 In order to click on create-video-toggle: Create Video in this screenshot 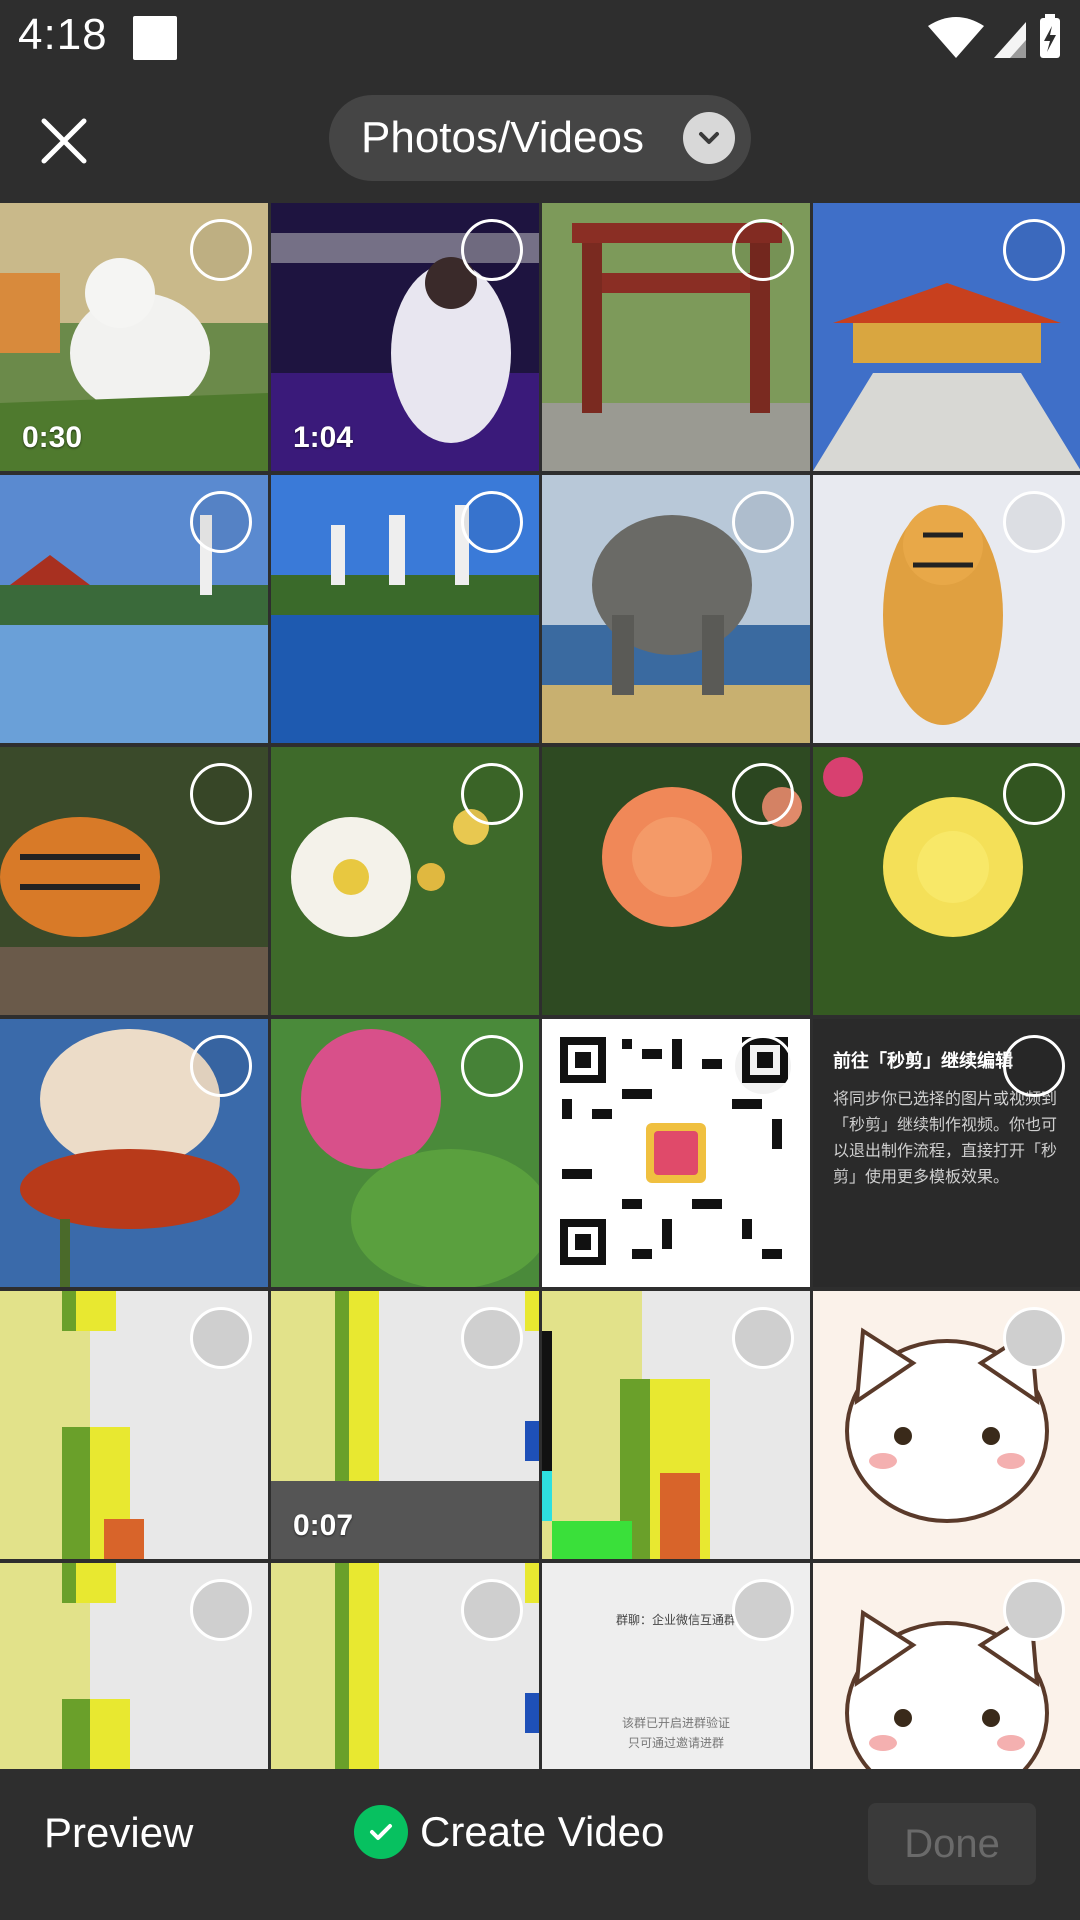, I will do `click(509, 1832)`.